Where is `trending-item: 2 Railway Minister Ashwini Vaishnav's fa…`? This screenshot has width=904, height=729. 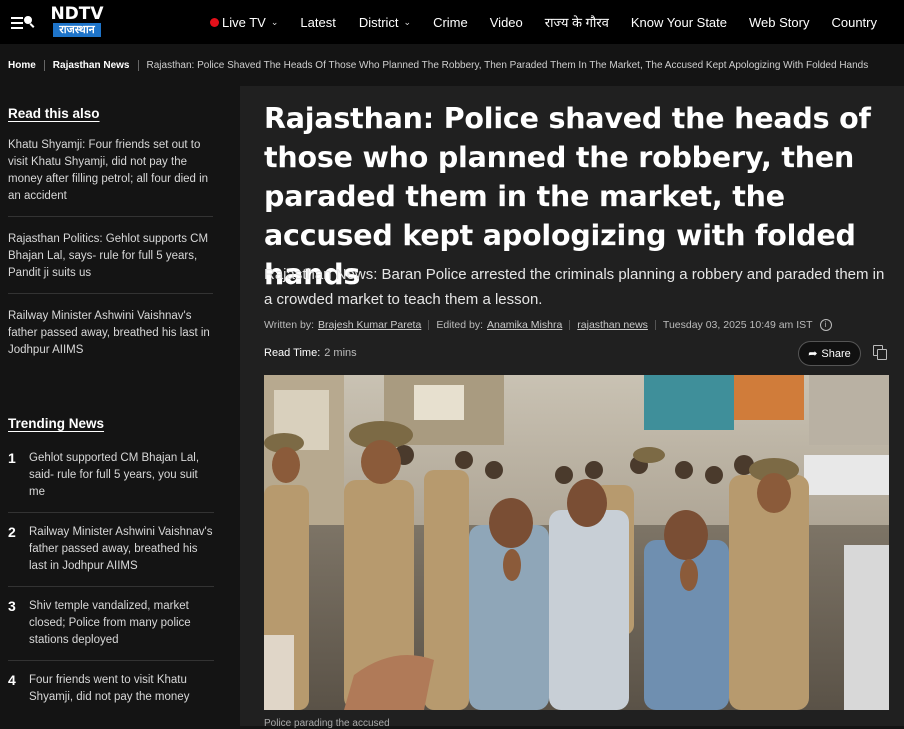
trending-item: 2 Railway Minister Ashwini Vaishnav's fa… is located at coordinates (111, 555).